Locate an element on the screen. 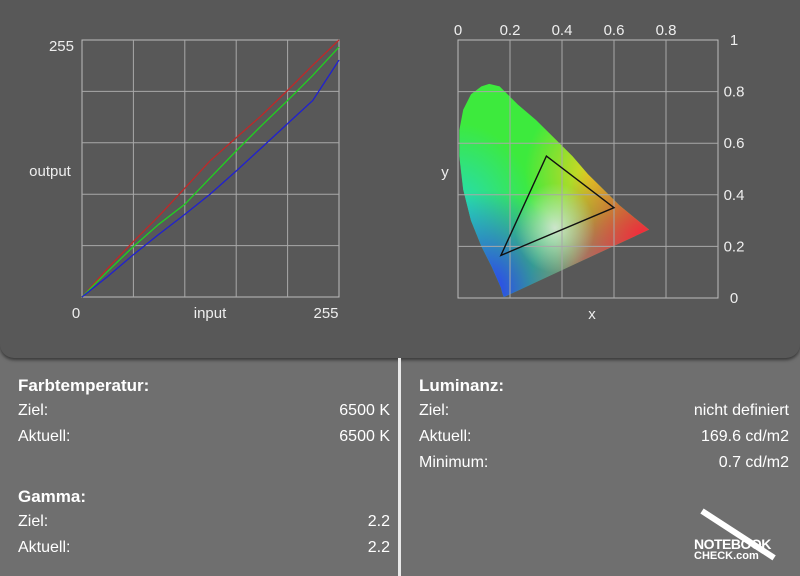 The image size is (800, 576). aktuell-value: 2.2 is located at coordinates (378, 547).